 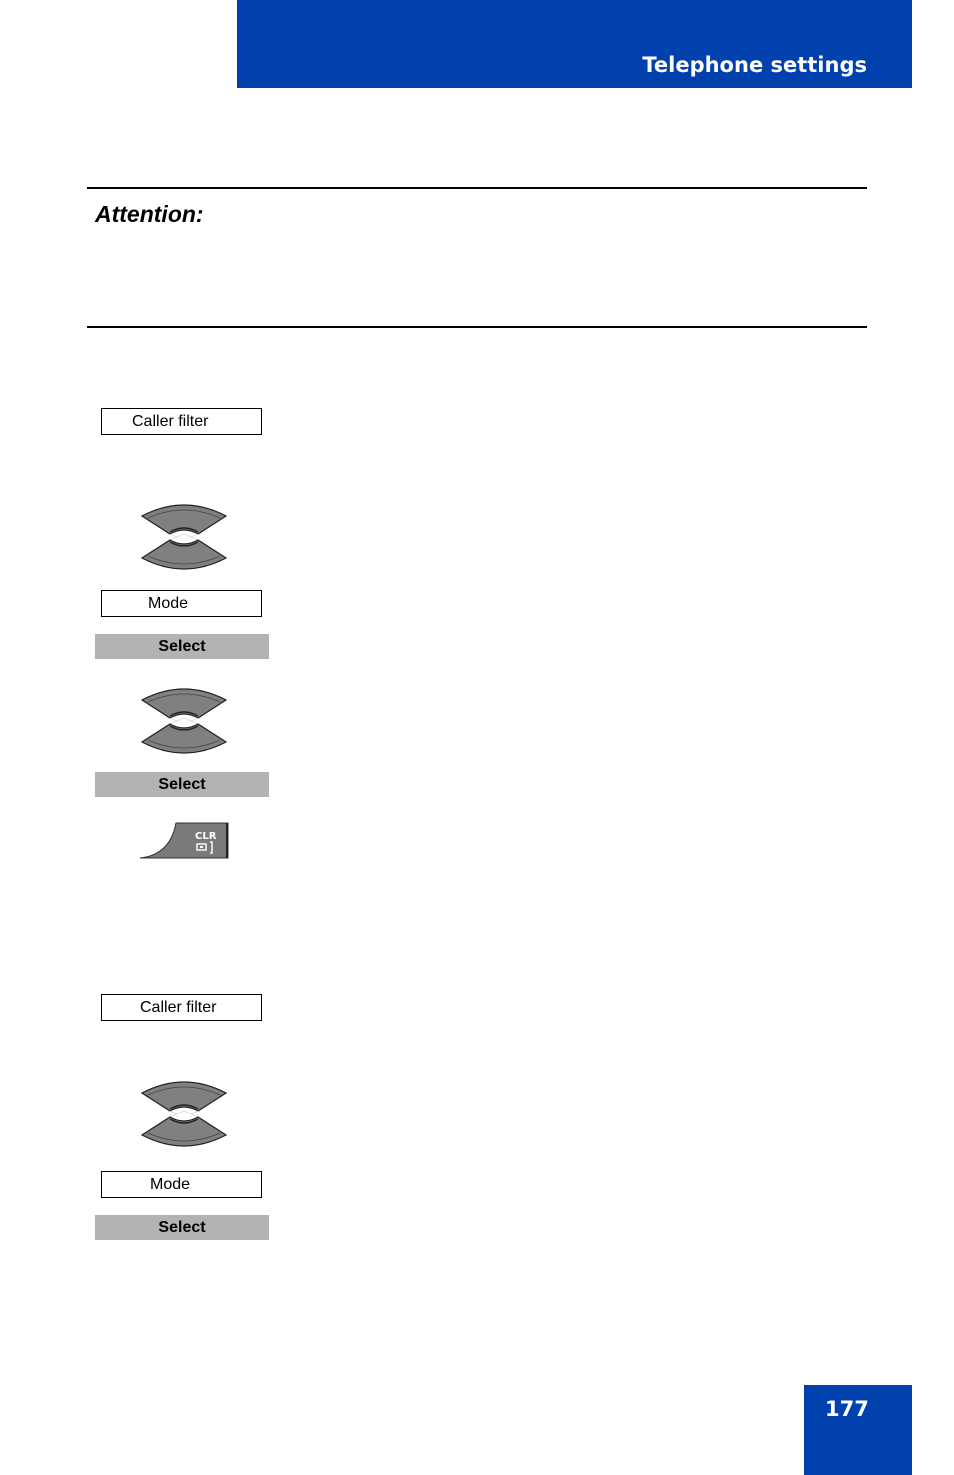 I want to click on clear-key-icon: CLR, so click(x=185, y=840).